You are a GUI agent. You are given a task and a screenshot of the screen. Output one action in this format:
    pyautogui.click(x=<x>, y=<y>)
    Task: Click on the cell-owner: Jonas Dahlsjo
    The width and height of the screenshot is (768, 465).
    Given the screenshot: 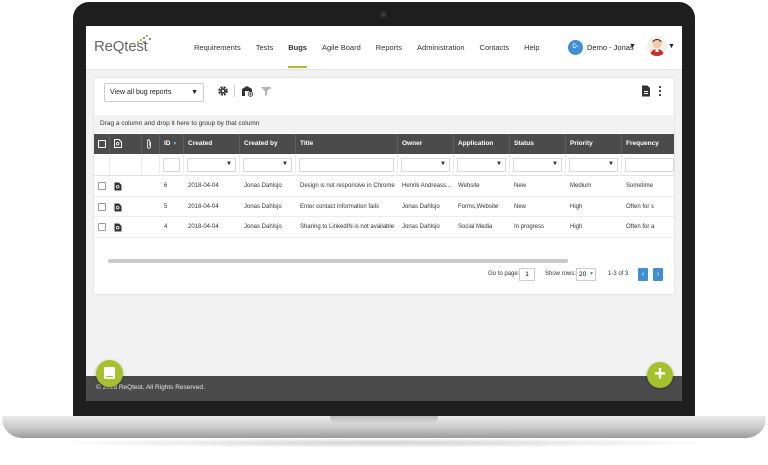 What is the action you would take?
    pyautogui.click(x=421, y=206)
    